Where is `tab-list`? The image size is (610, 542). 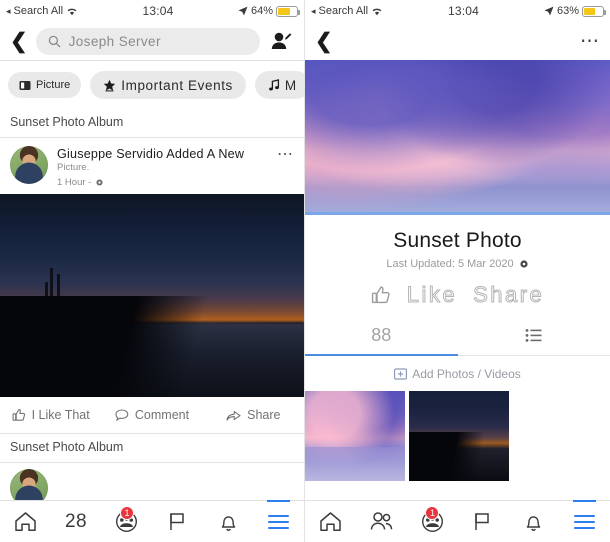 tab-list is located at coordinates (534, 335).